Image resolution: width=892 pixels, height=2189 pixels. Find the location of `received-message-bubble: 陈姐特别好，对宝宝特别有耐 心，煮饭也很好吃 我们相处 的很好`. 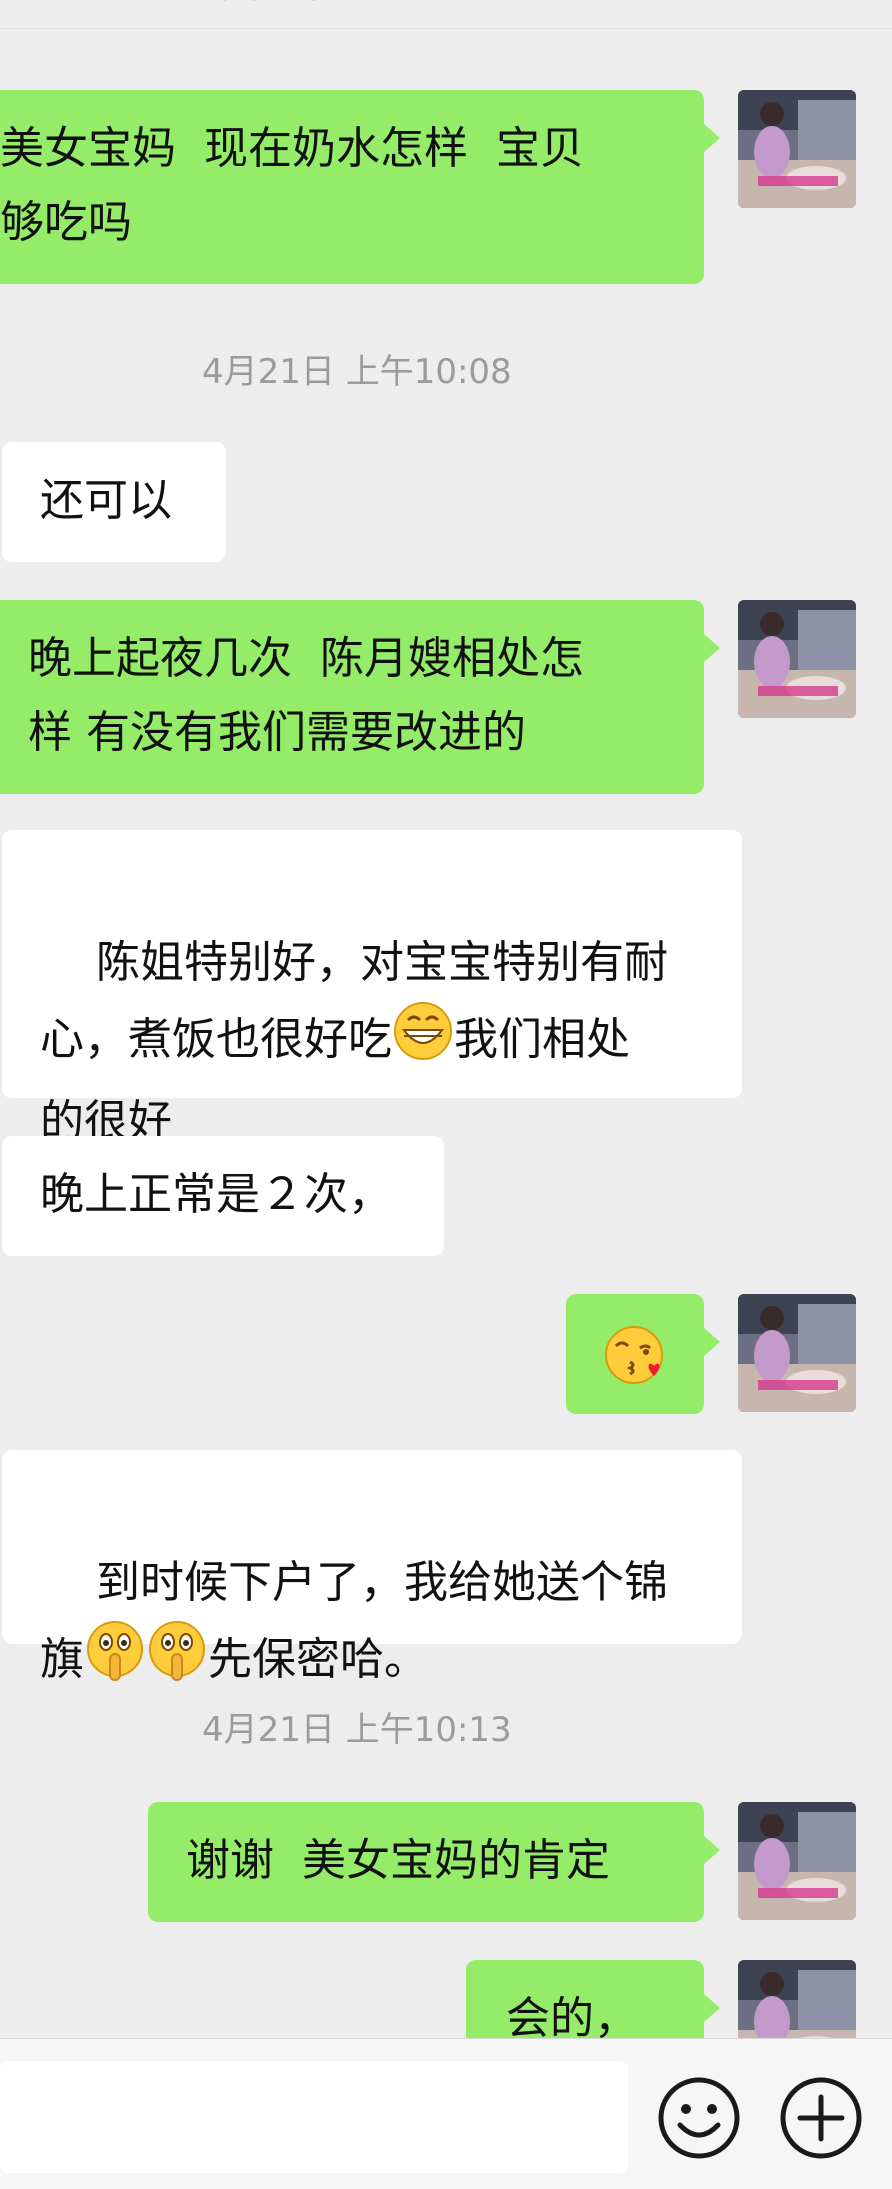

received-message-bubble: 陈姐特别好，对宝宝特别有耐 心，煮饭也很好吃 我们相处 的很好 is located at coordinates (372, 988).